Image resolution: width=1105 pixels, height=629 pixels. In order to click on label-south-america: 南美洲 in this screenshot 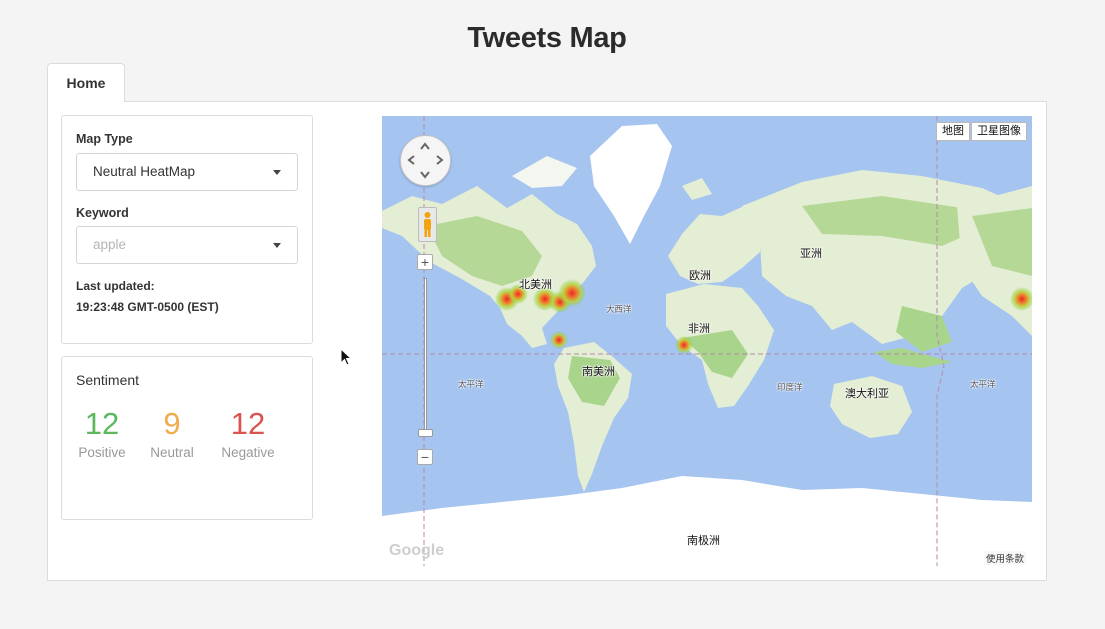, I will do `click(598, 371)`.